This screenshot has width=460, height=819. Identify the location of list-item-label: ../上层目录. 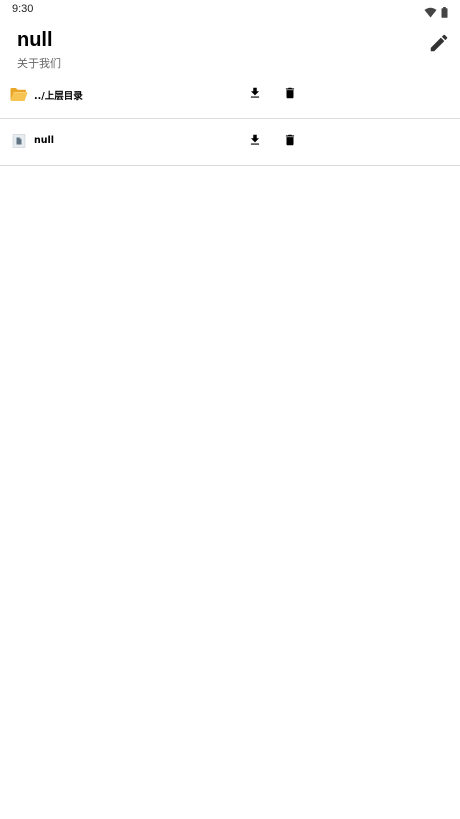
(58, 96).